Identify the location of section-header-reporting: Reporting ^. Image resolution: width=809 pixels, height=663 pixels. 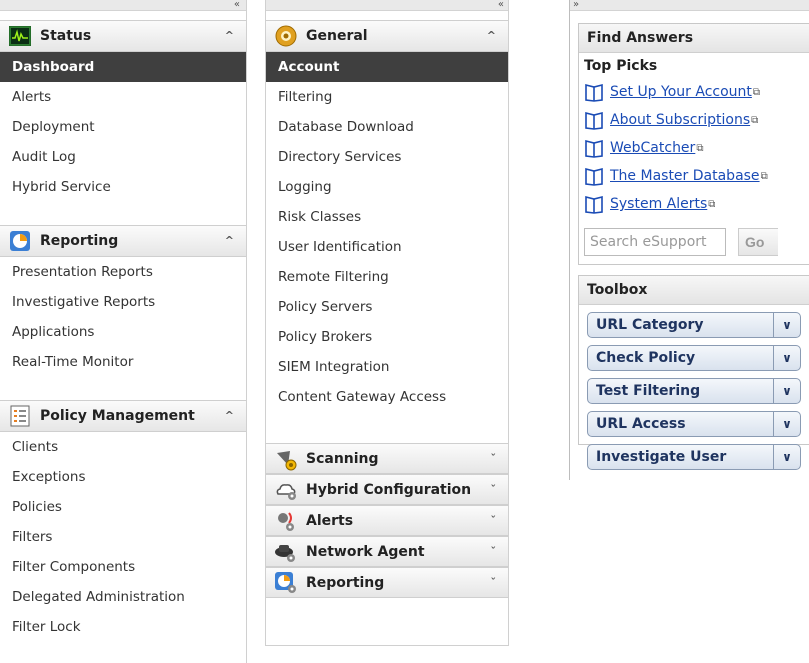
(123, 241).